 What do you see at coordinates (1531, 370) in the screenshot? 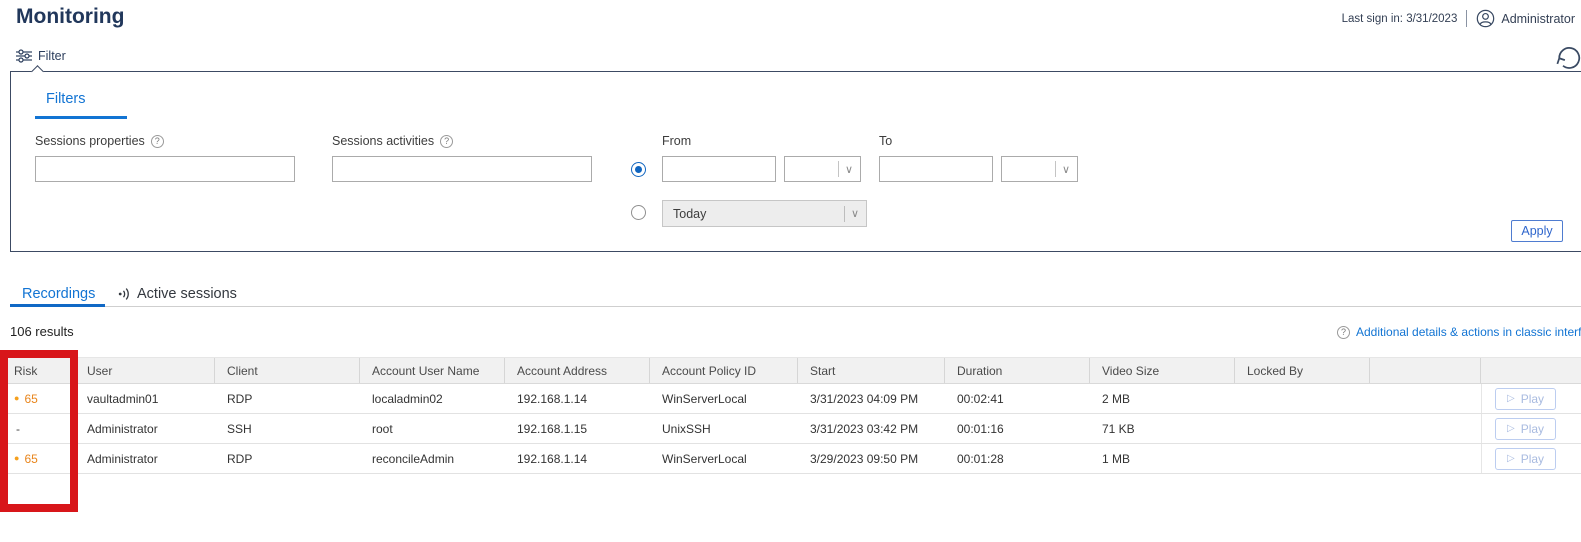
I see `column-header-actions` at bounding box center [1531, 370].